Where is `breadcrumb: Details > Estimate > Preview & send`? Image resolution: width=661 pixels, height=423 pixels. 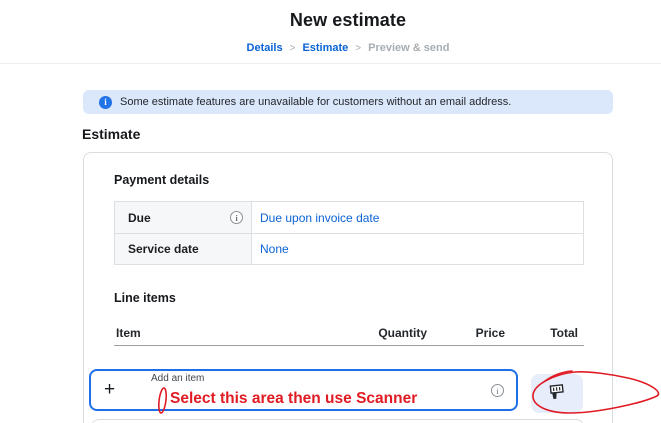 breadcrumb: Details > Estimate > Preview & send is located at coordinates (348, 48).